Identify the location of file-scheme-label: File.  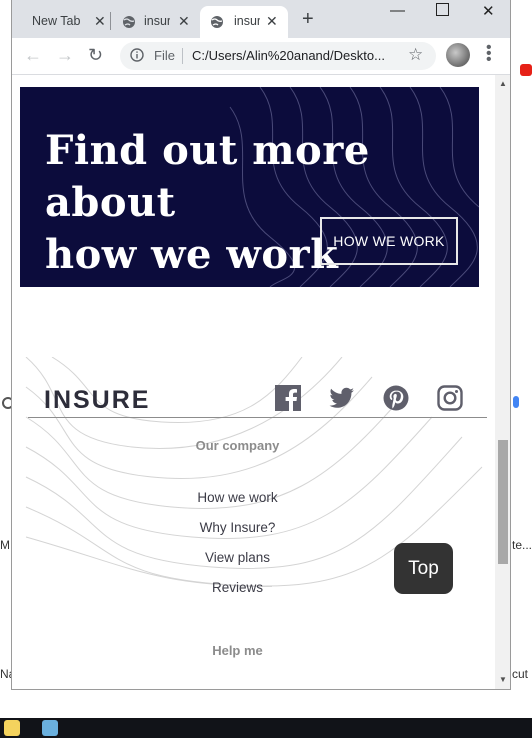
(164, 55).